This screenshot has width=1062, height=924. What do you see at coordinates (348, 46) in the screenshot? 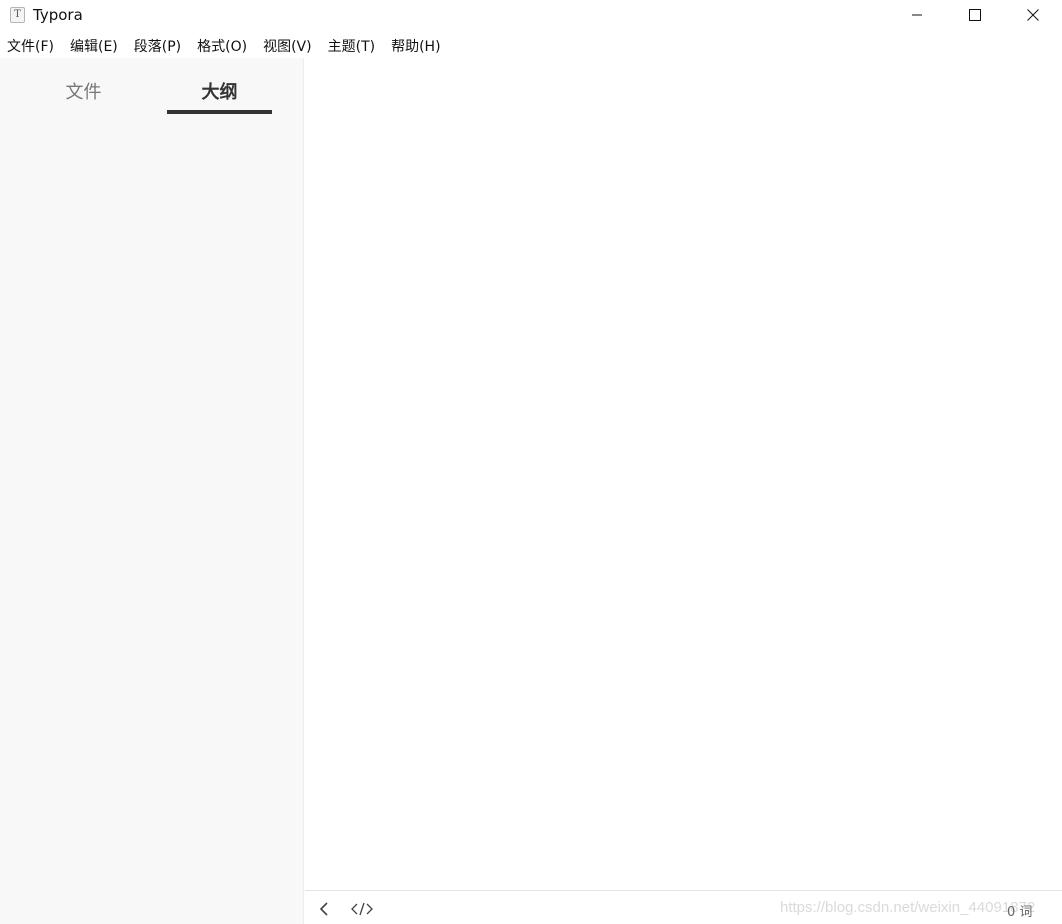
I see `menu-themes: 主题(T)` at bounding box center [348, 46].